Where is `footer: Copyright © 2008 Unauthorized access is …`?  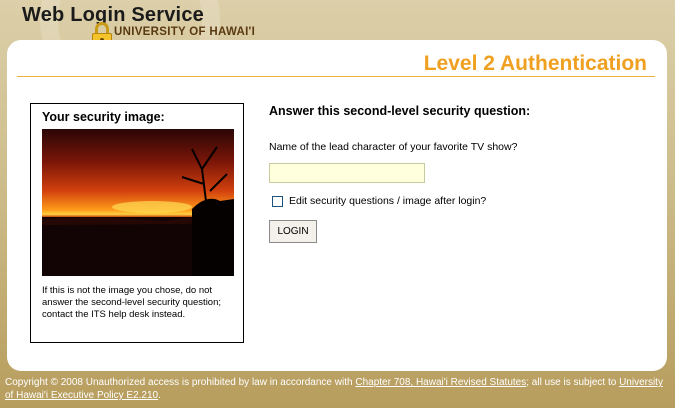
footer: Copyright © 2008 Unauthorized access is … is located at coordinates (339, 389).